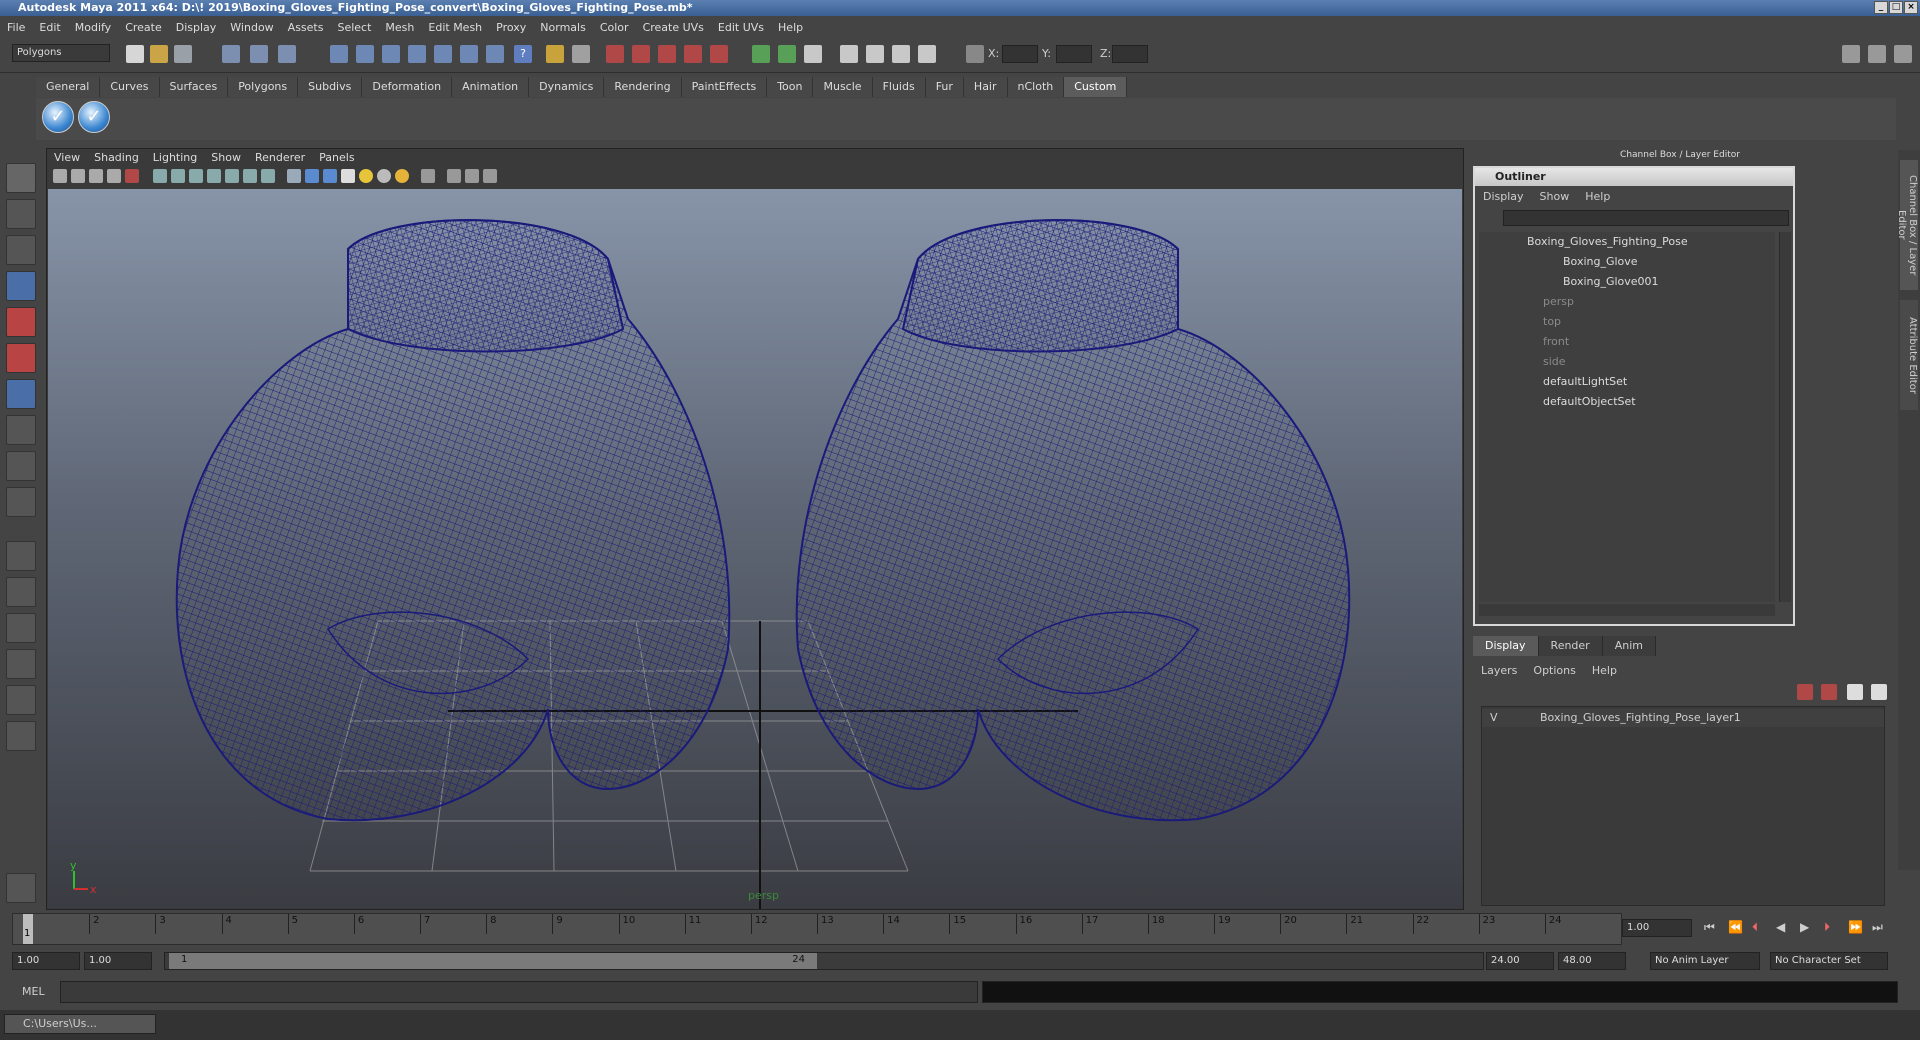 The image size is (1920, 1040). What do you see at coordinates (901, 54) in the screenshot?
I see `bookmark-icon` at bounding box center [901, 54].